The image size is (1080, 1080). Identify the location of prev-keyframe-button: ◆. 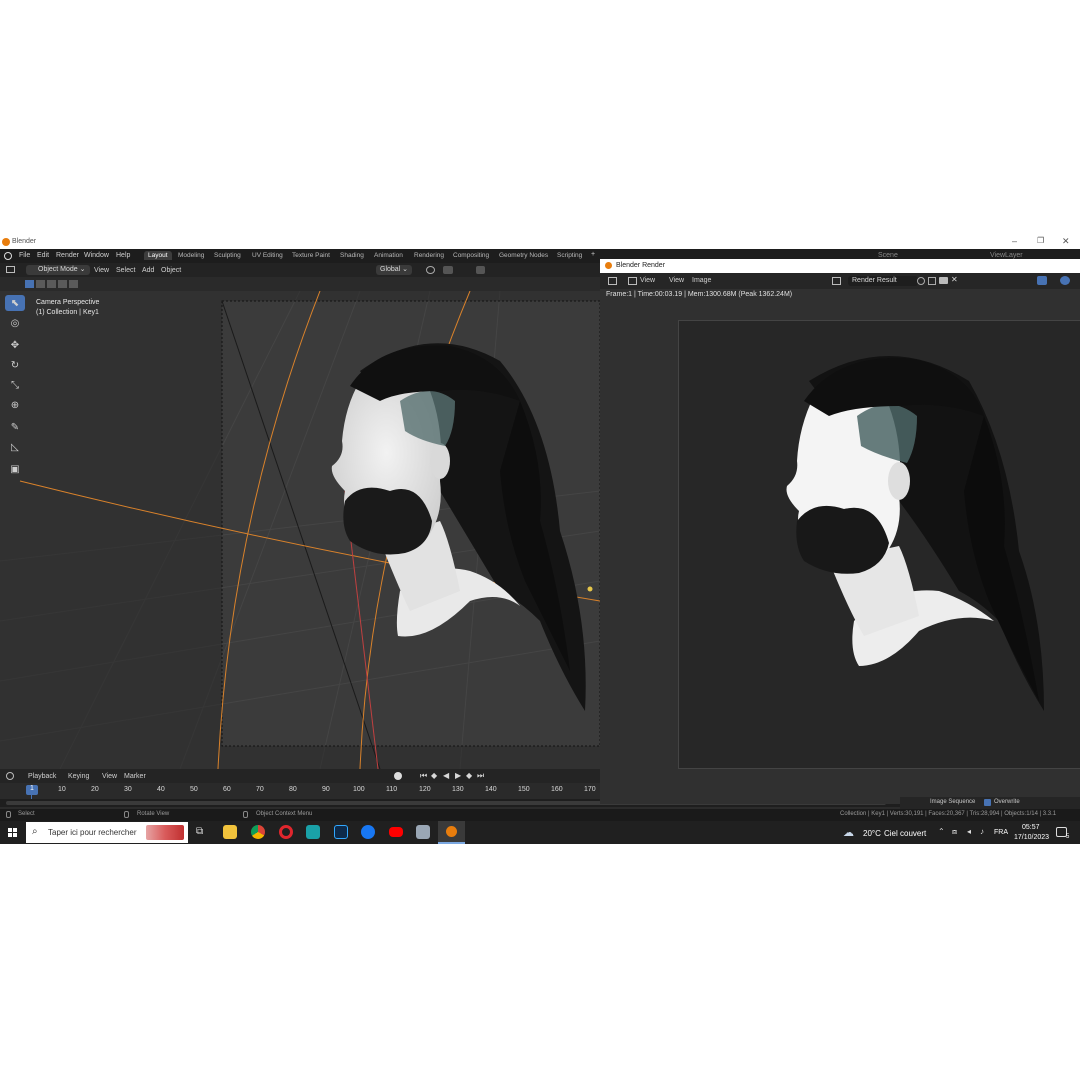
(434, 775).